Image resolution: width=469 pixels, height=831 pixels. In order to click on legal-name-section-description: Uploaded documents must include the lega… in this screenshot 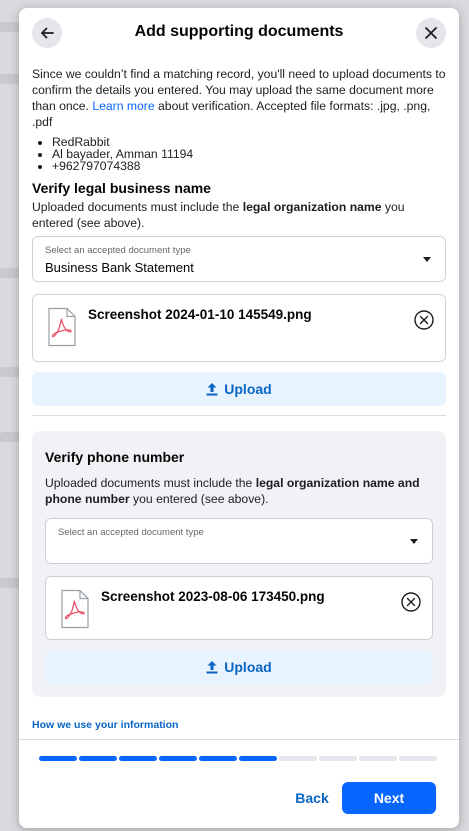, I will do `click(240, 215)`.